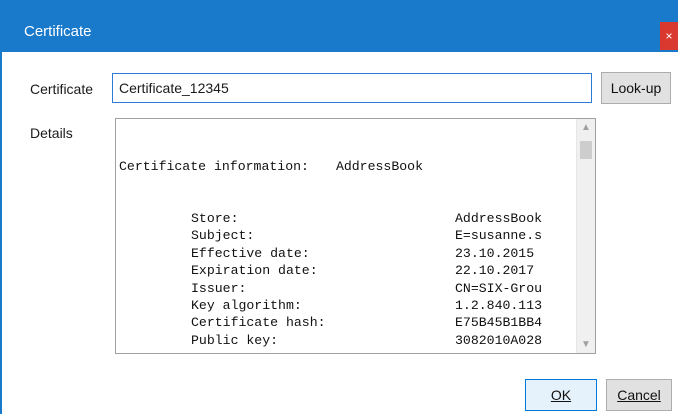  I want to click on details-row-value: 22.10.2017, so click(499, 271).